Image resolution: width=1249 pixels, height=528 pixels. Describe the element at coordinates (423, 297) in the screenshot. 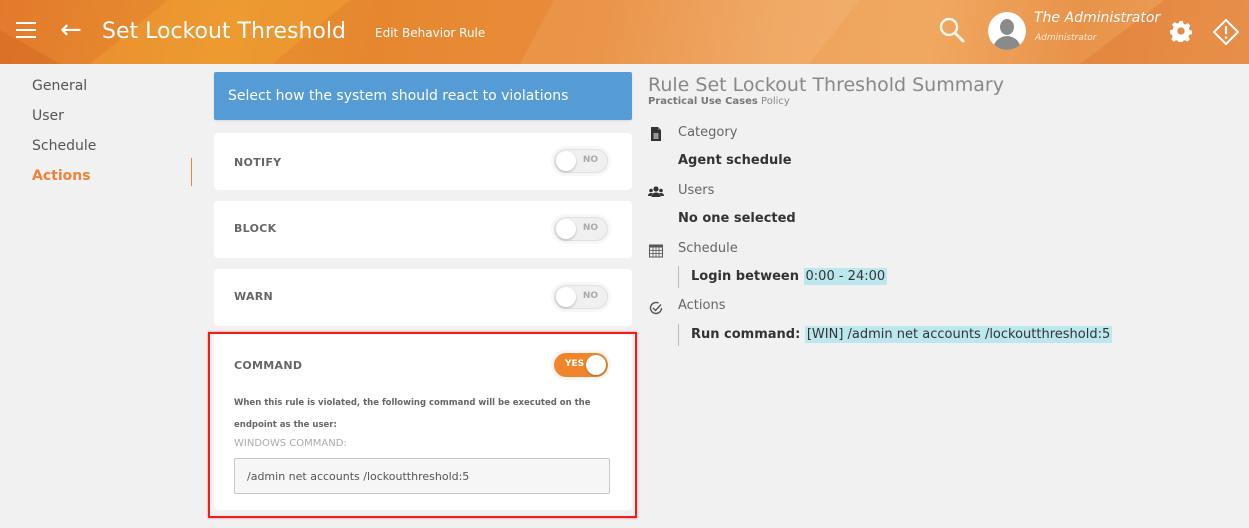

I see `warn-card: WARN NO` at that location.